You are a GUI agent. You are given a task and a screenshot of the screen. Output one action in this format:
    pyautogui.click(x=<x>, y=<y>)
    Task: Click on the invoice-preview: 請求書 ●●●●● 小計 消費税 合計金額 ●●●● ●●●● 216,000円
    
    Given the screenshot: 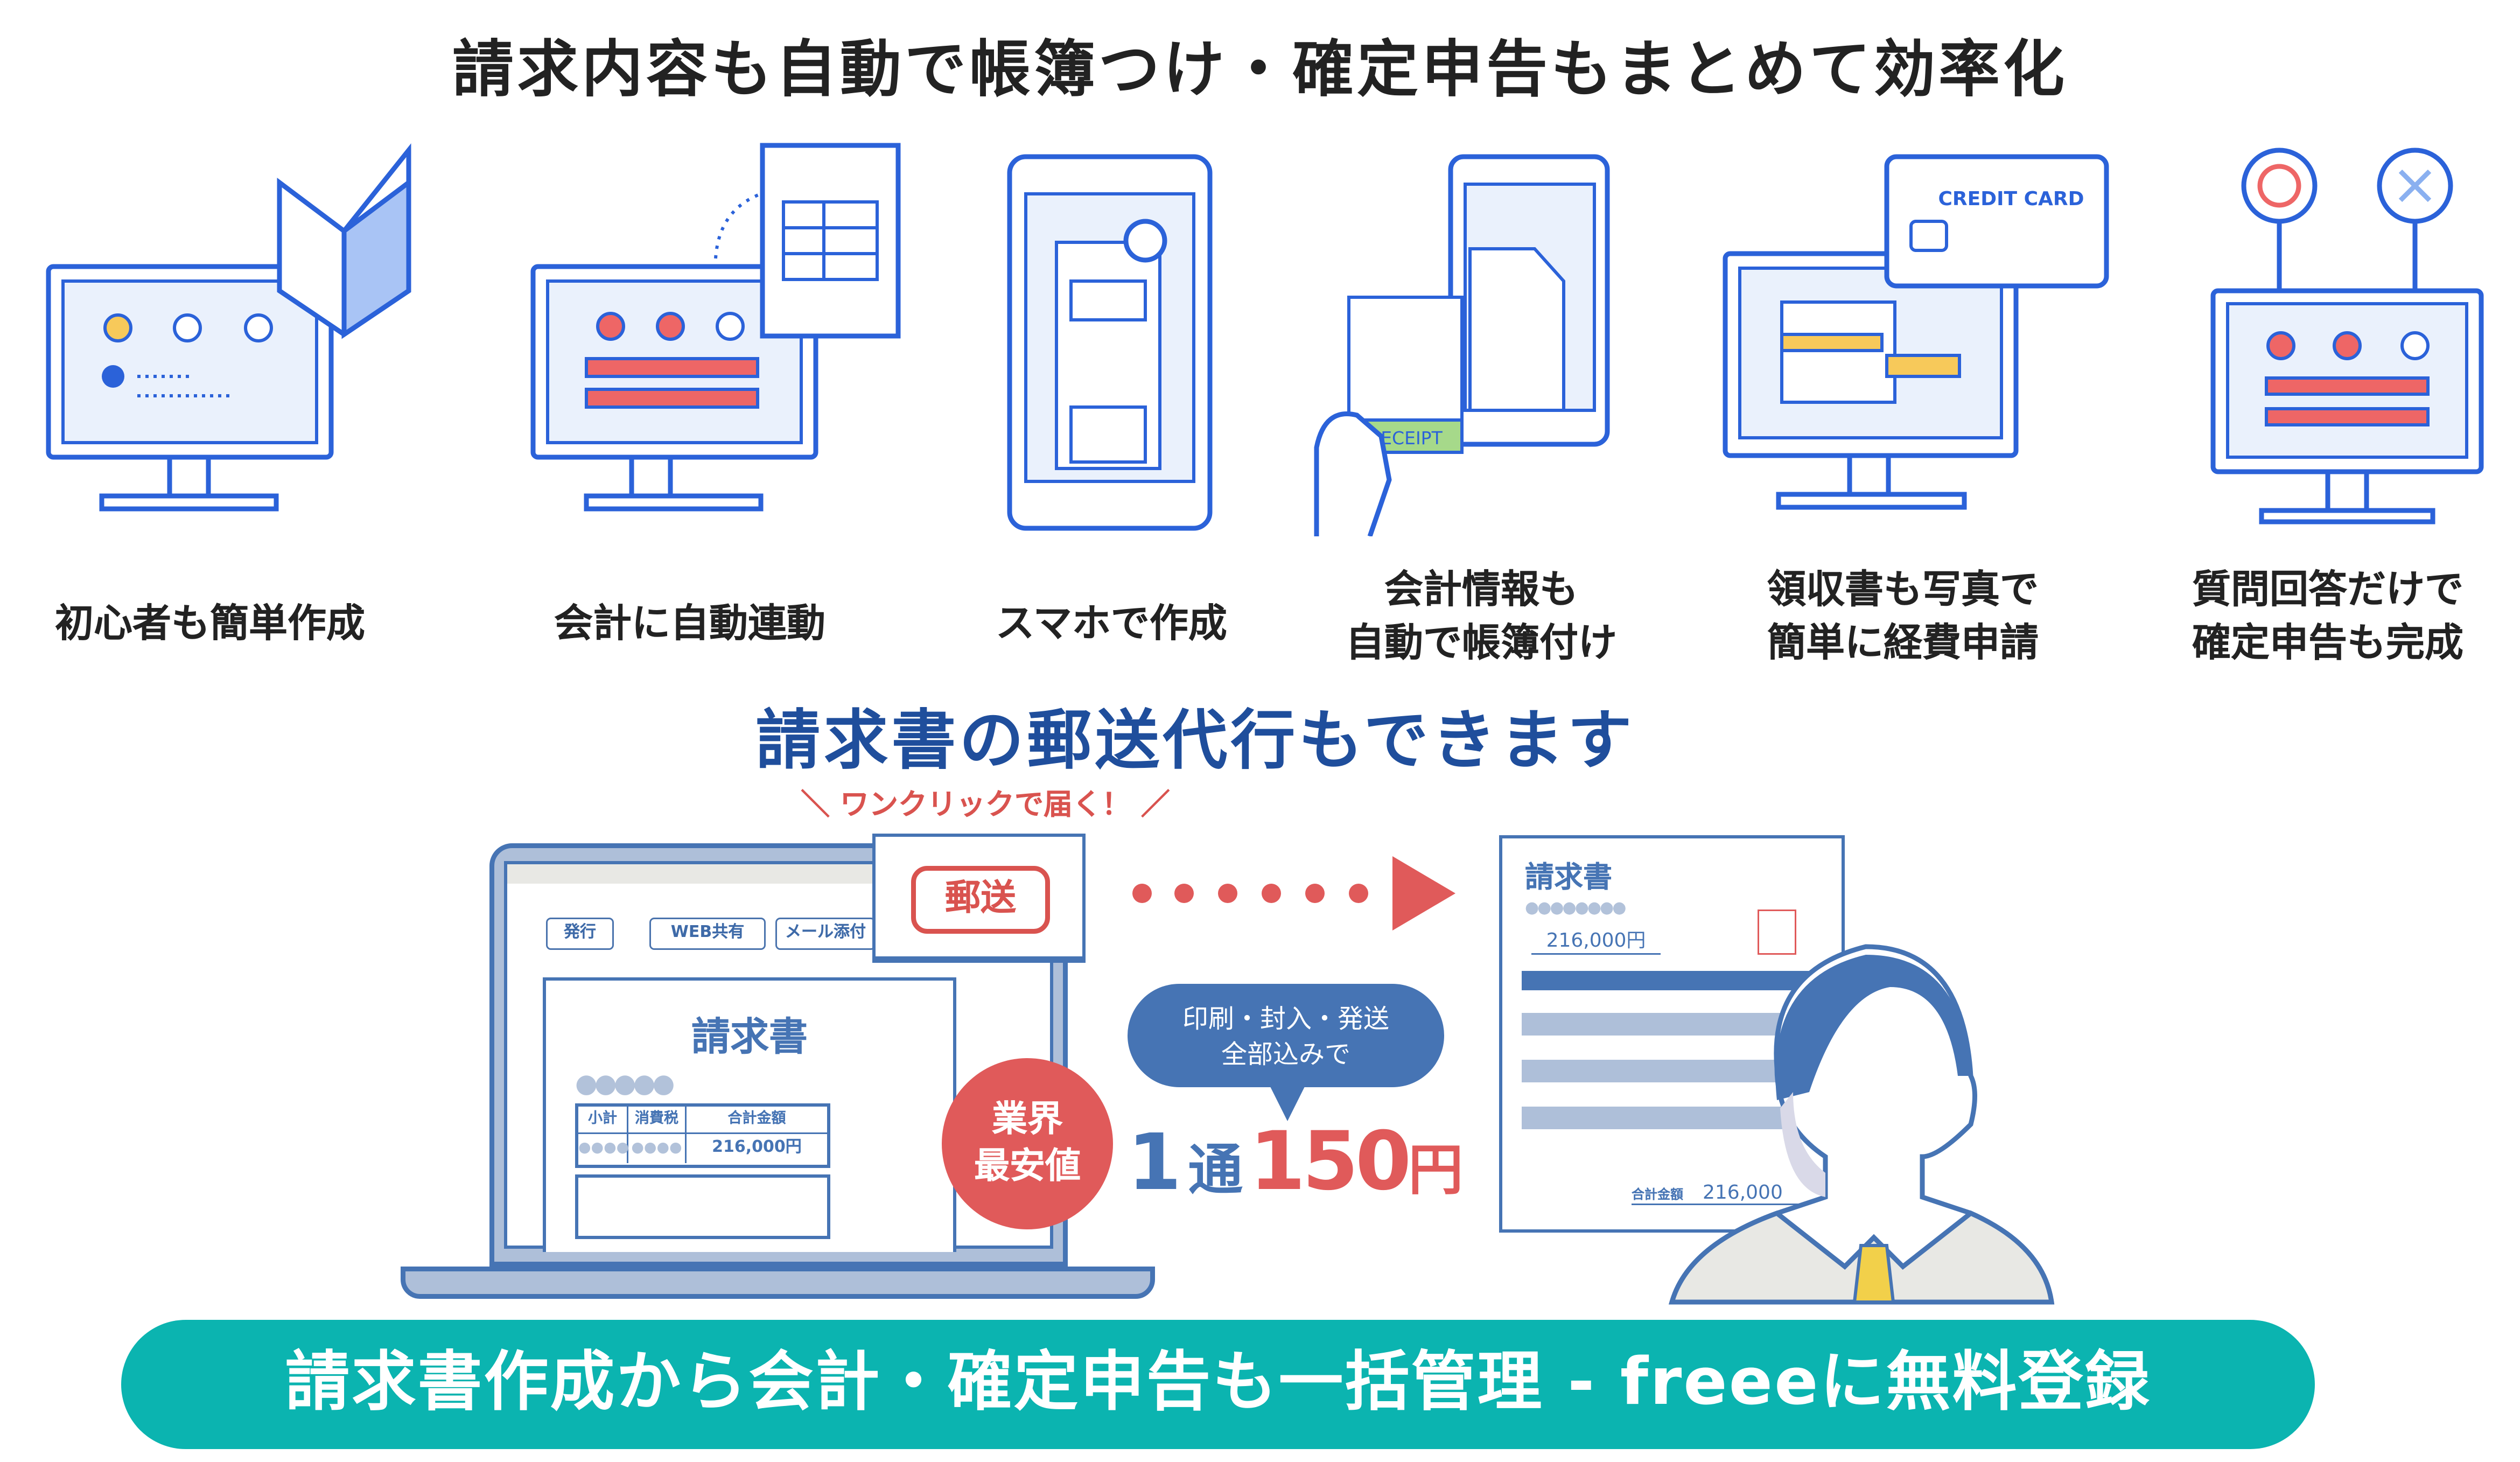 What is the action you would take?
    pyautogui.click(x=749, y=1114)
    